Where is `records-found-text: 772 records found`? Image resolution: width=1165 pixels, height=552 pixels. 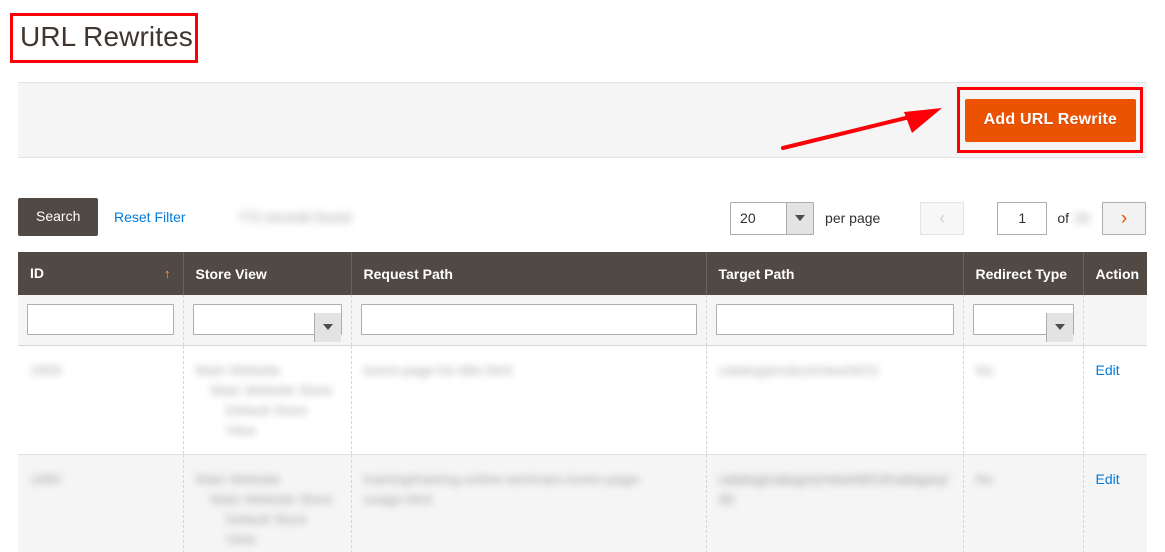 records-found-text: 772 records found is located at coordinates (294, 217).